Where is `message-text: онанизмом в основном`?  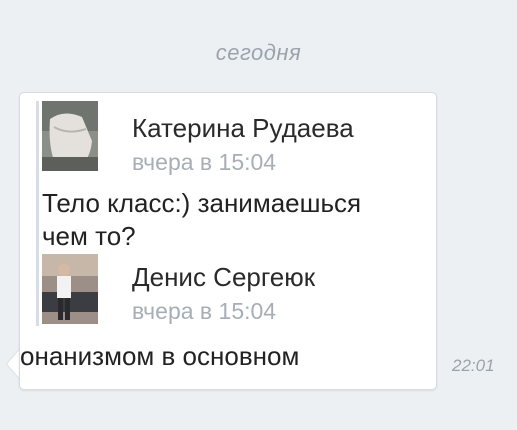
message-text: онанизмом в основном is located at coordinates (160, 356).